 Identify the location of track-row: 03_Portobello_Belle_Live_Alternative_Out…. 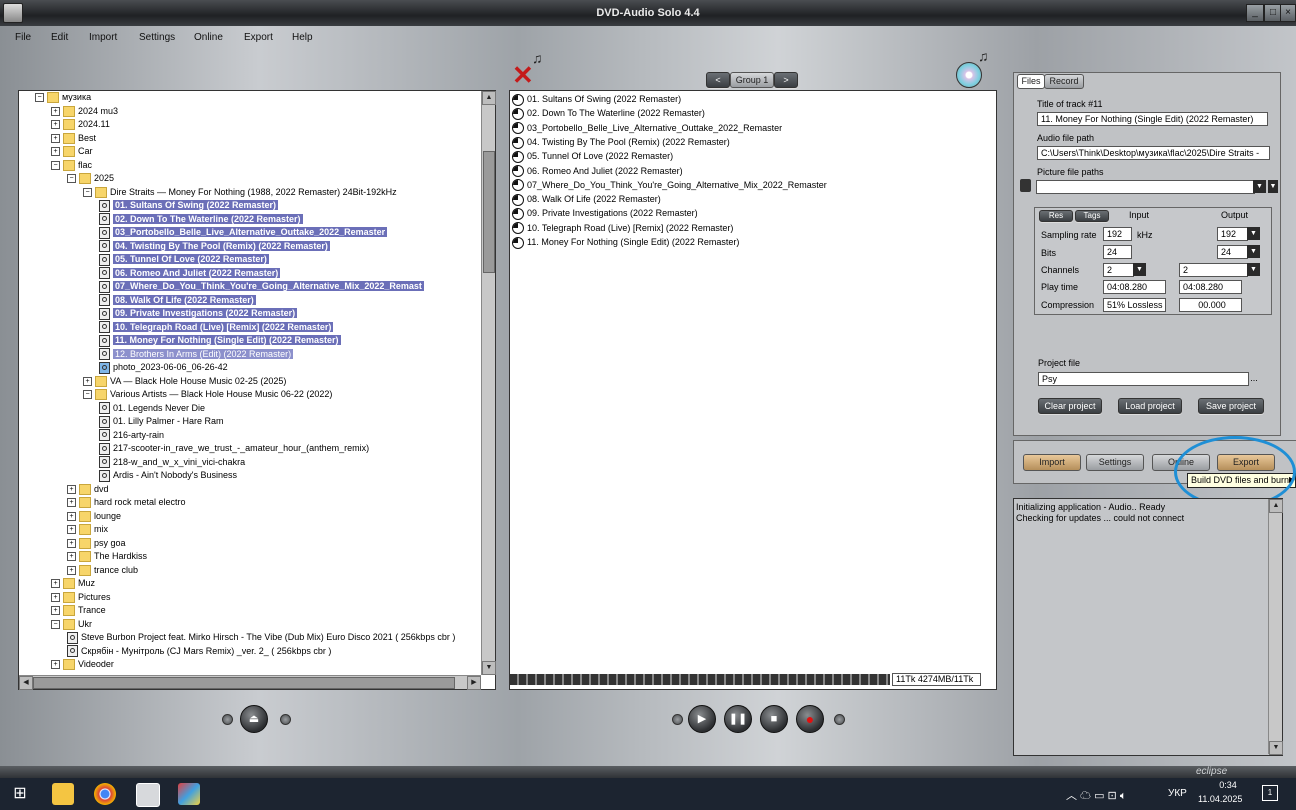
(647, 128).